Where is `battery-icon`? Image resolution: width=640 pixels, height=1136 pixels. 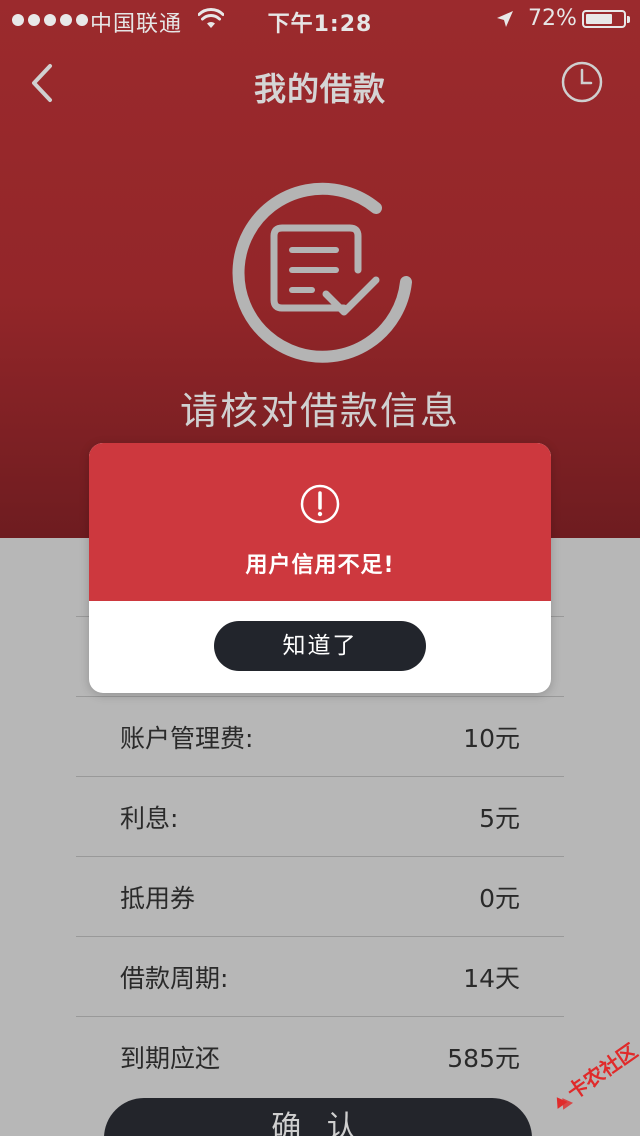
battery-icon is located at coordinates (604, 19).